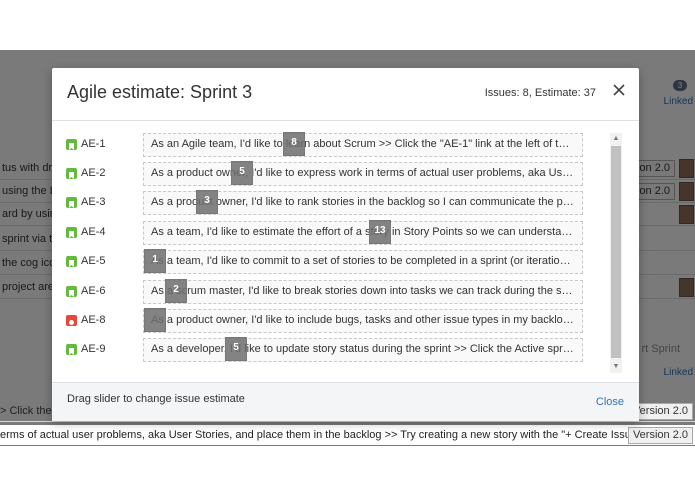 This screenshot has width=695, height=494. What do you see at coordinates (93, 173) in the screenshot?
I see `issue-key: AE-2` at bounding box center [93, 173].